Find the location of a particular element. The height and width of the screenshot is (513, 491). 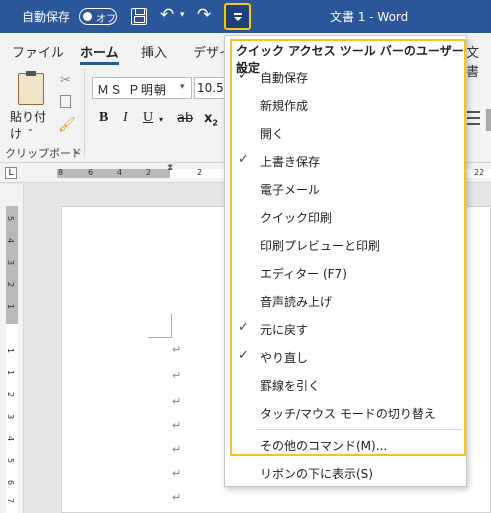

autosave-toggle-state: オフ is located at coordinates (106, 19).